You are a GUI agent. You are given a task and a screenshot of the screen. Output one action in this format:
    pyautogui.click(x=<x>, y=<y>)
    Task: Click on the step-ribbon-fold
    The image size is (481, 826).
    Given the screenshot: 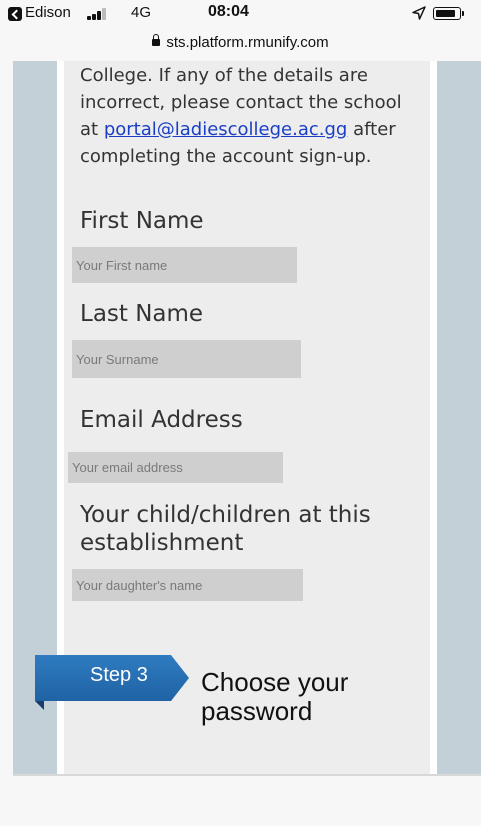 What is the action you would take?
    pyautogui.click(x=39, y=705)
    